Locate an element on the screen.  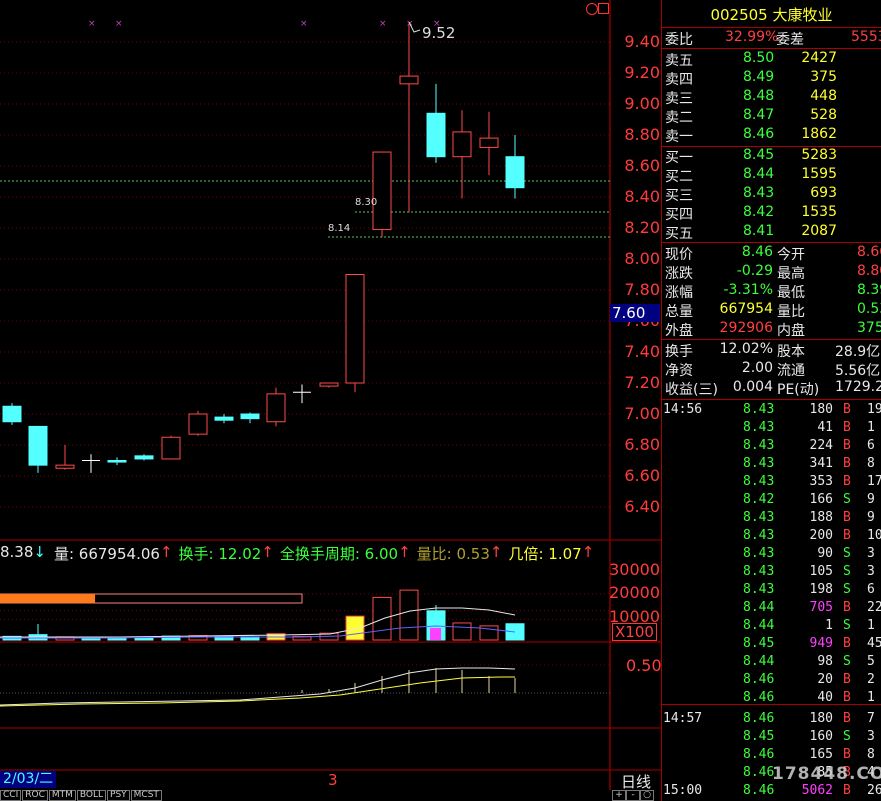
level-volume: 2427 is located at coordinates (819, 58).